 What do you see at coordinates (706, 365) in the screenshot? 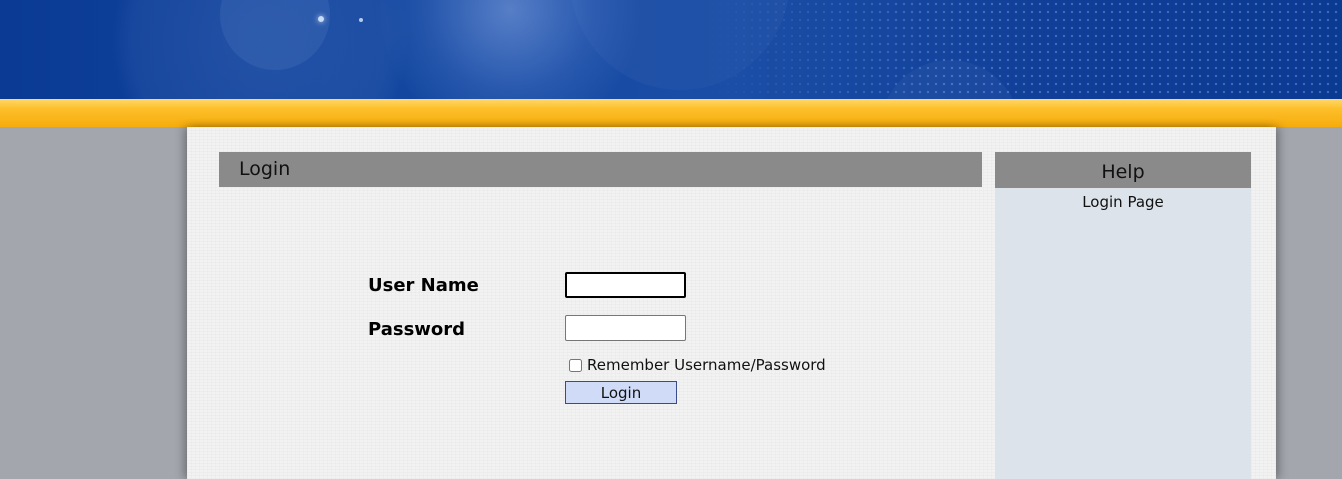
I see `remember-label: Remember Username/Password` at bounding box center [706, 365].